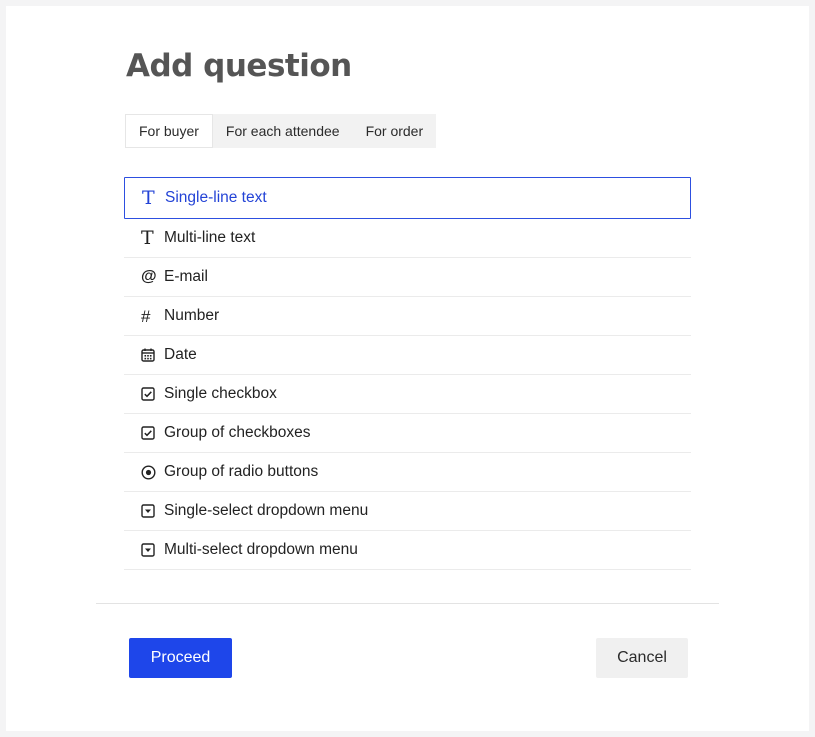 This screenshot has width=815, height=737. Describe the element at coordinates (237, 432) in the screenshot. I see `question-type-label: Group of checkboxes` at that location.